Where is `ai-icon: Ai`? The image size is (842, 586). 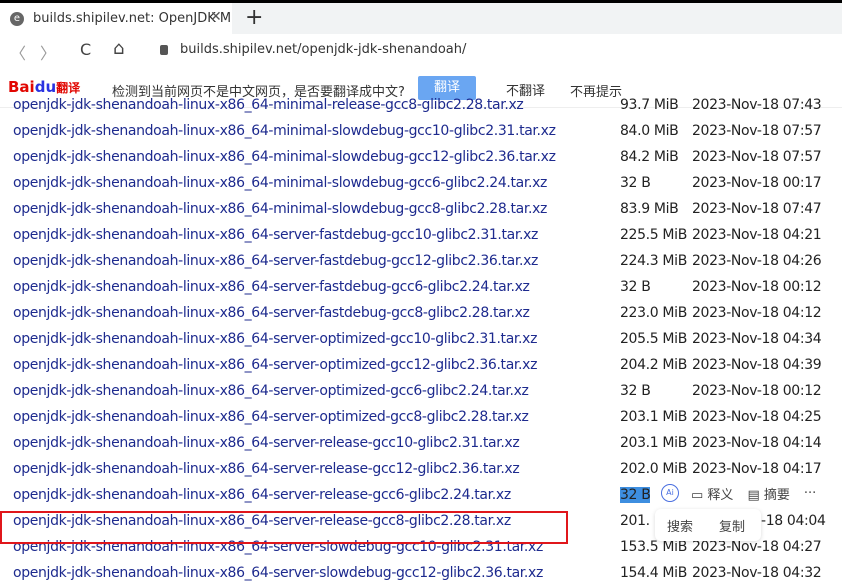
ai-icon: Ai is located at coordinates (670, 493).